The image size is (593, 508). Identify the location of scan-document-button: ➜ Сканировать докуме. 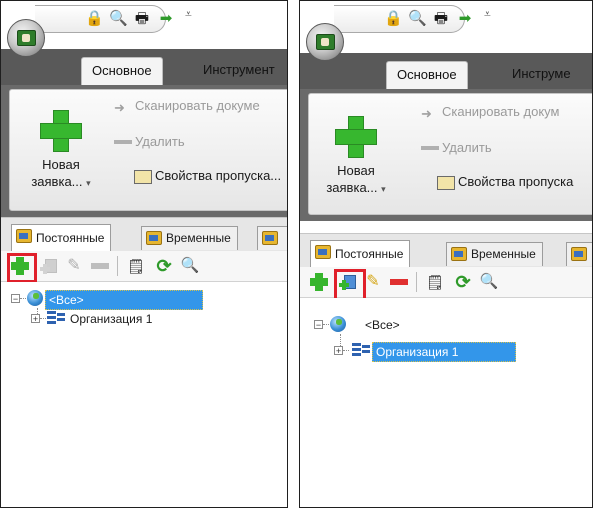
(187, 106).